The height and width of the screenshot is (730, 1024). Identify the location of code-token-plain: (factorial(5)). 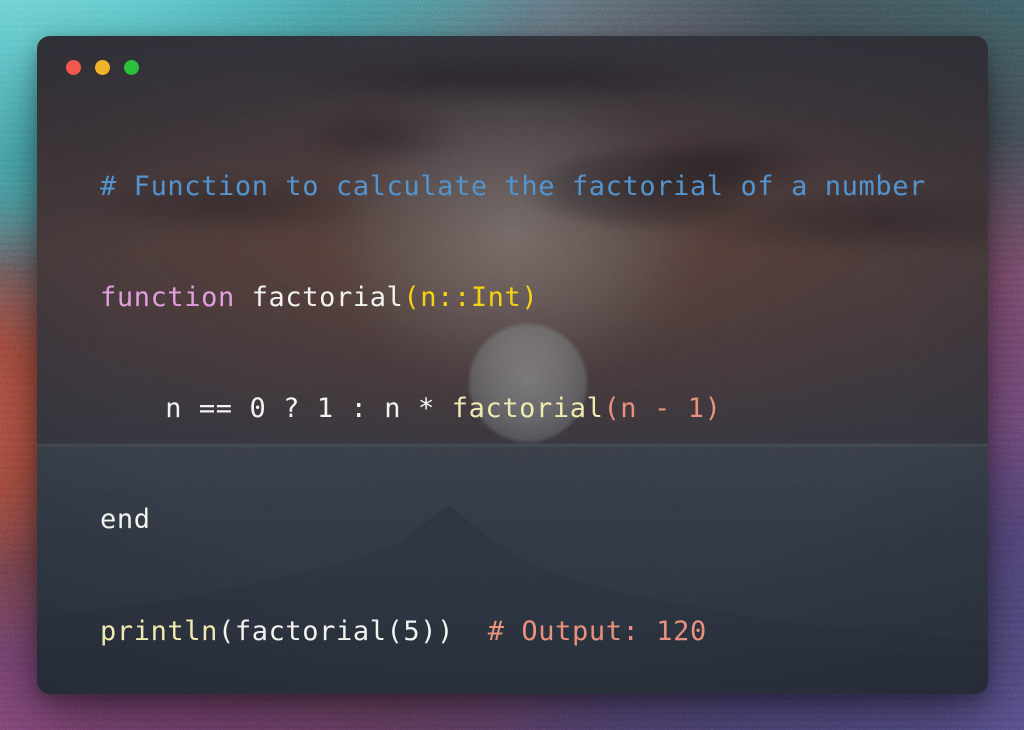
(336, 631).